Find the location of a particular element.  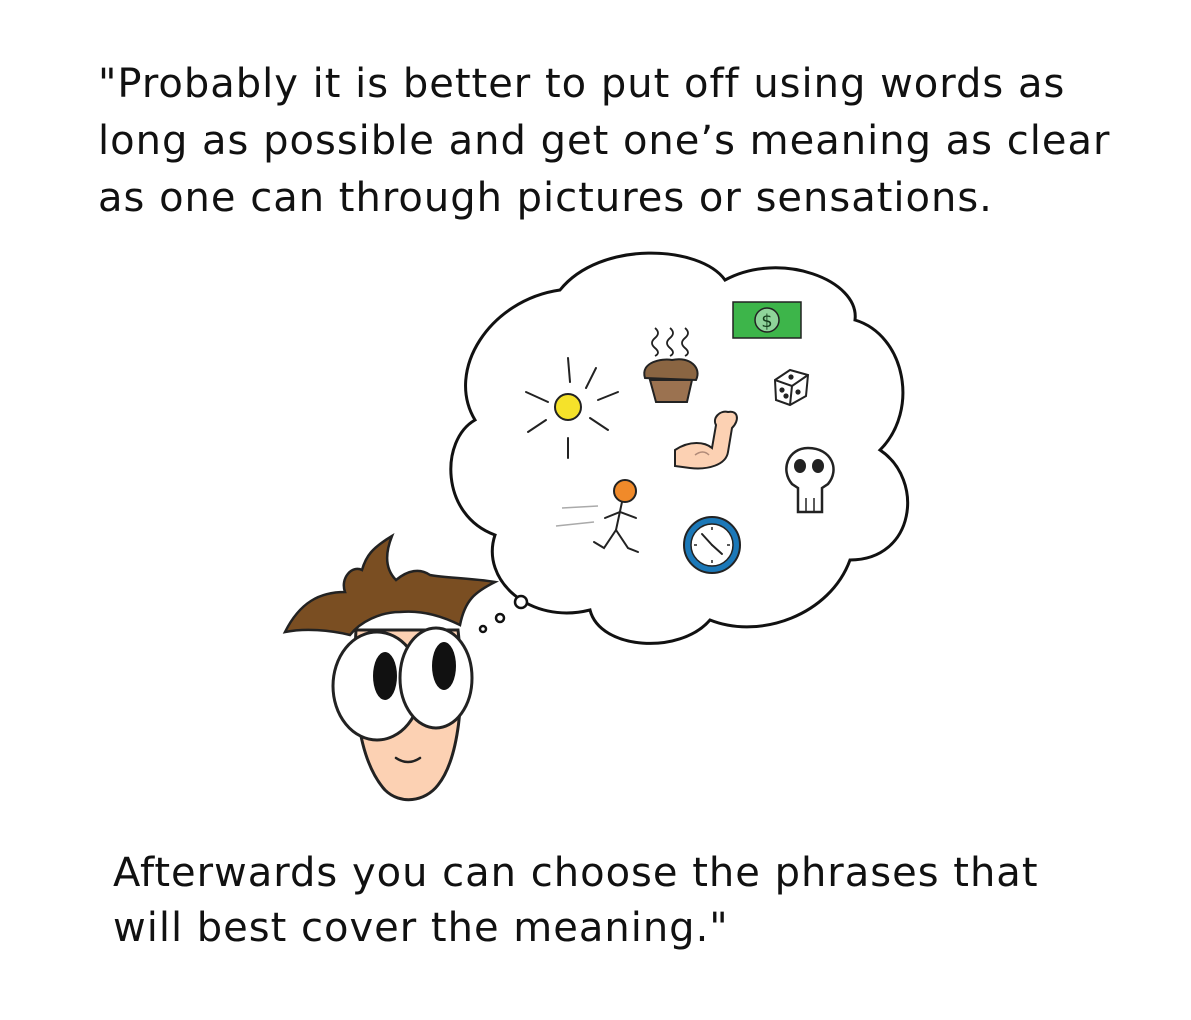

thought-bubbles is located at coordinates (503, 614).